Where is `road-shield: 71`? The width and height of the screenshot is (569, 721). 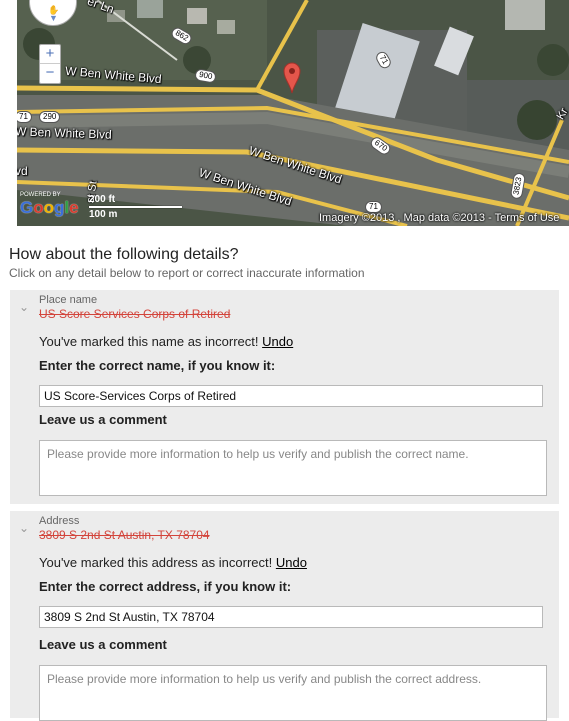
road-shield: 71 is located at coordinates (24, 117).